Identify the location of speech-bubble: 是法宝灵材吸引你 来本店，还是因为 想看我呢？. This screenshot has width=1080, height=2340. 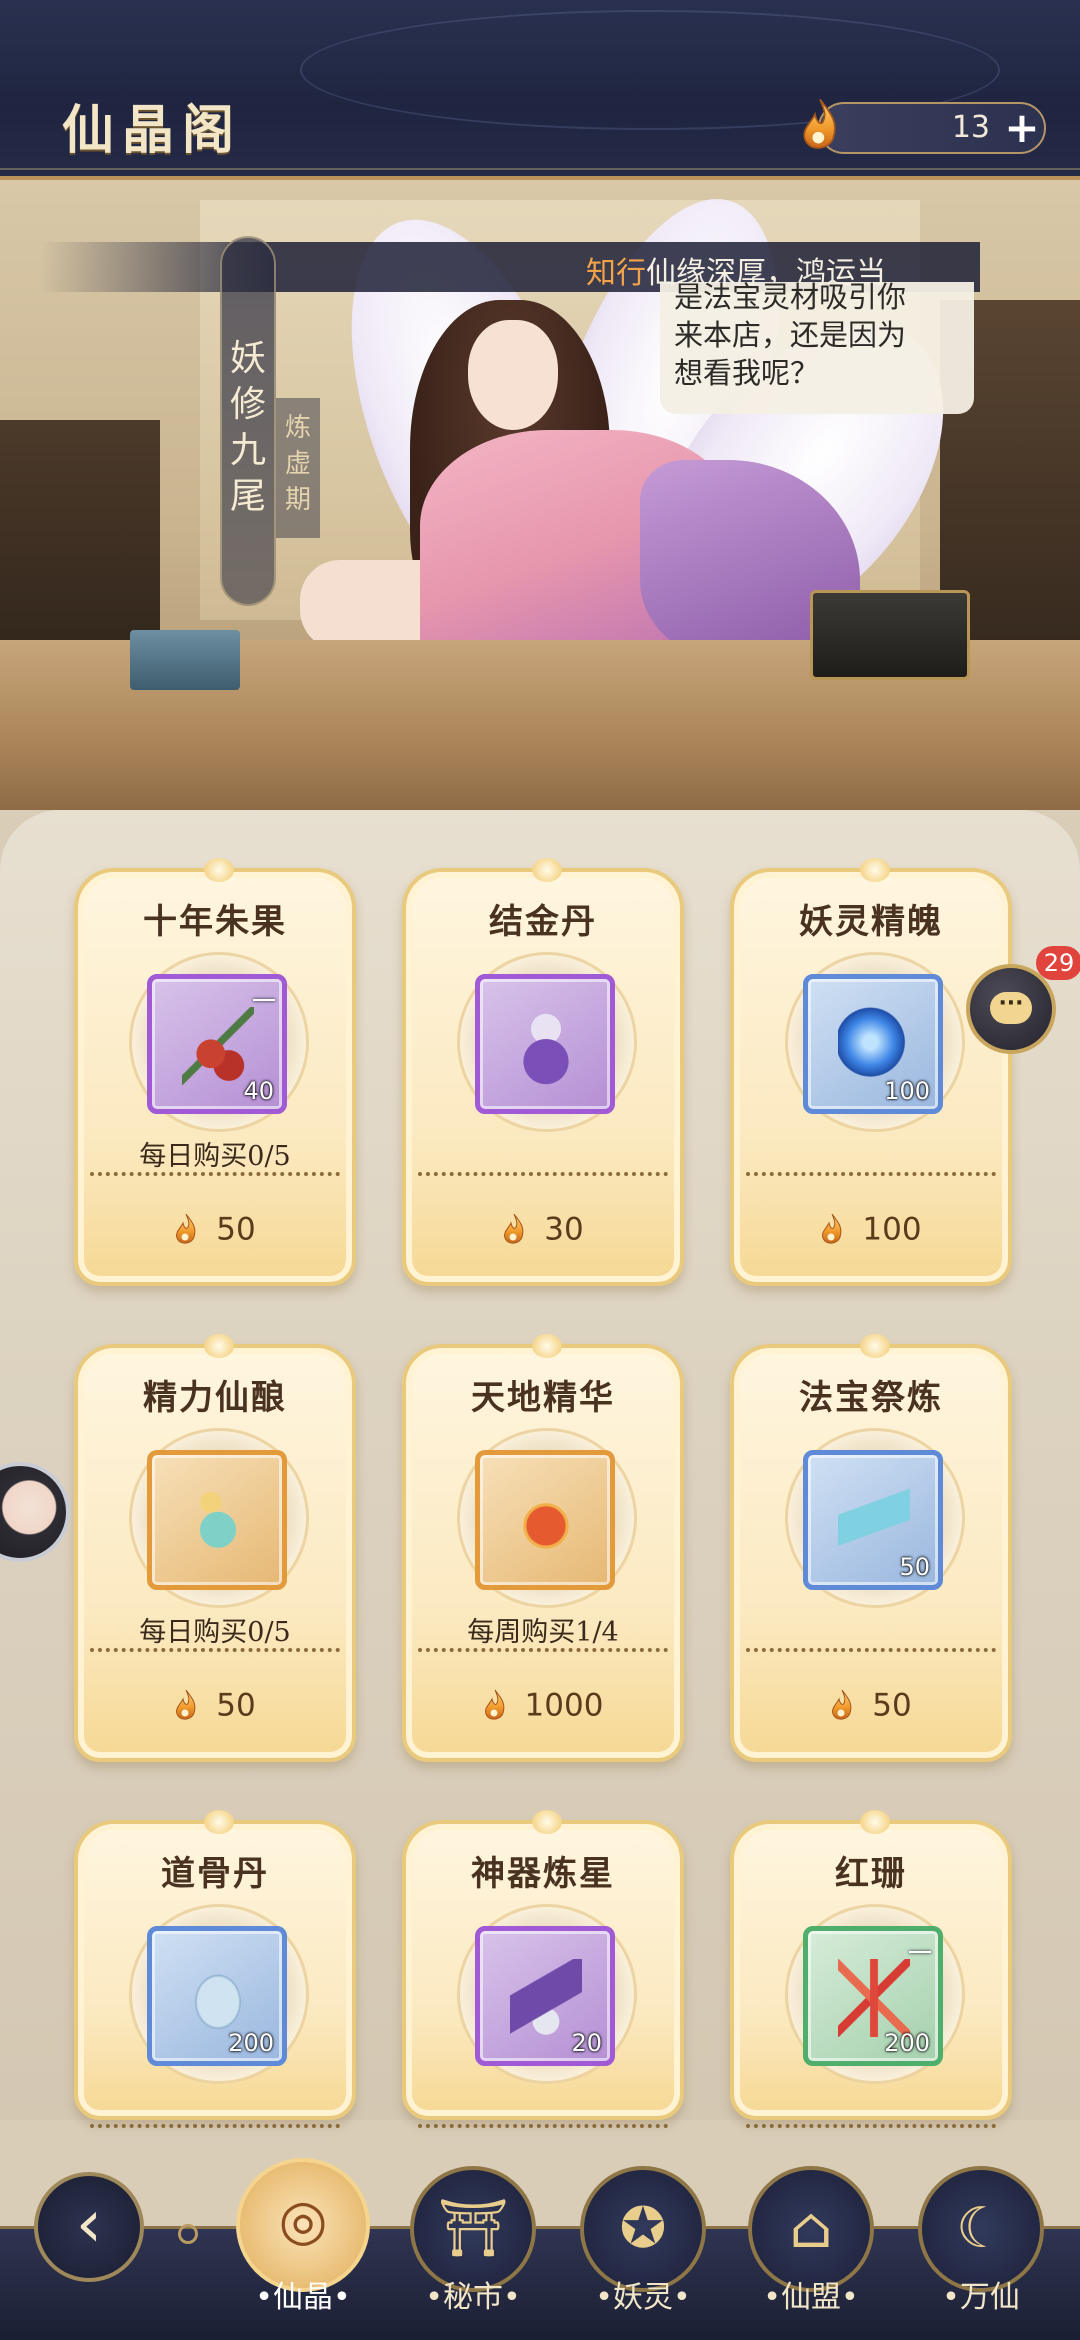
(817, 347).